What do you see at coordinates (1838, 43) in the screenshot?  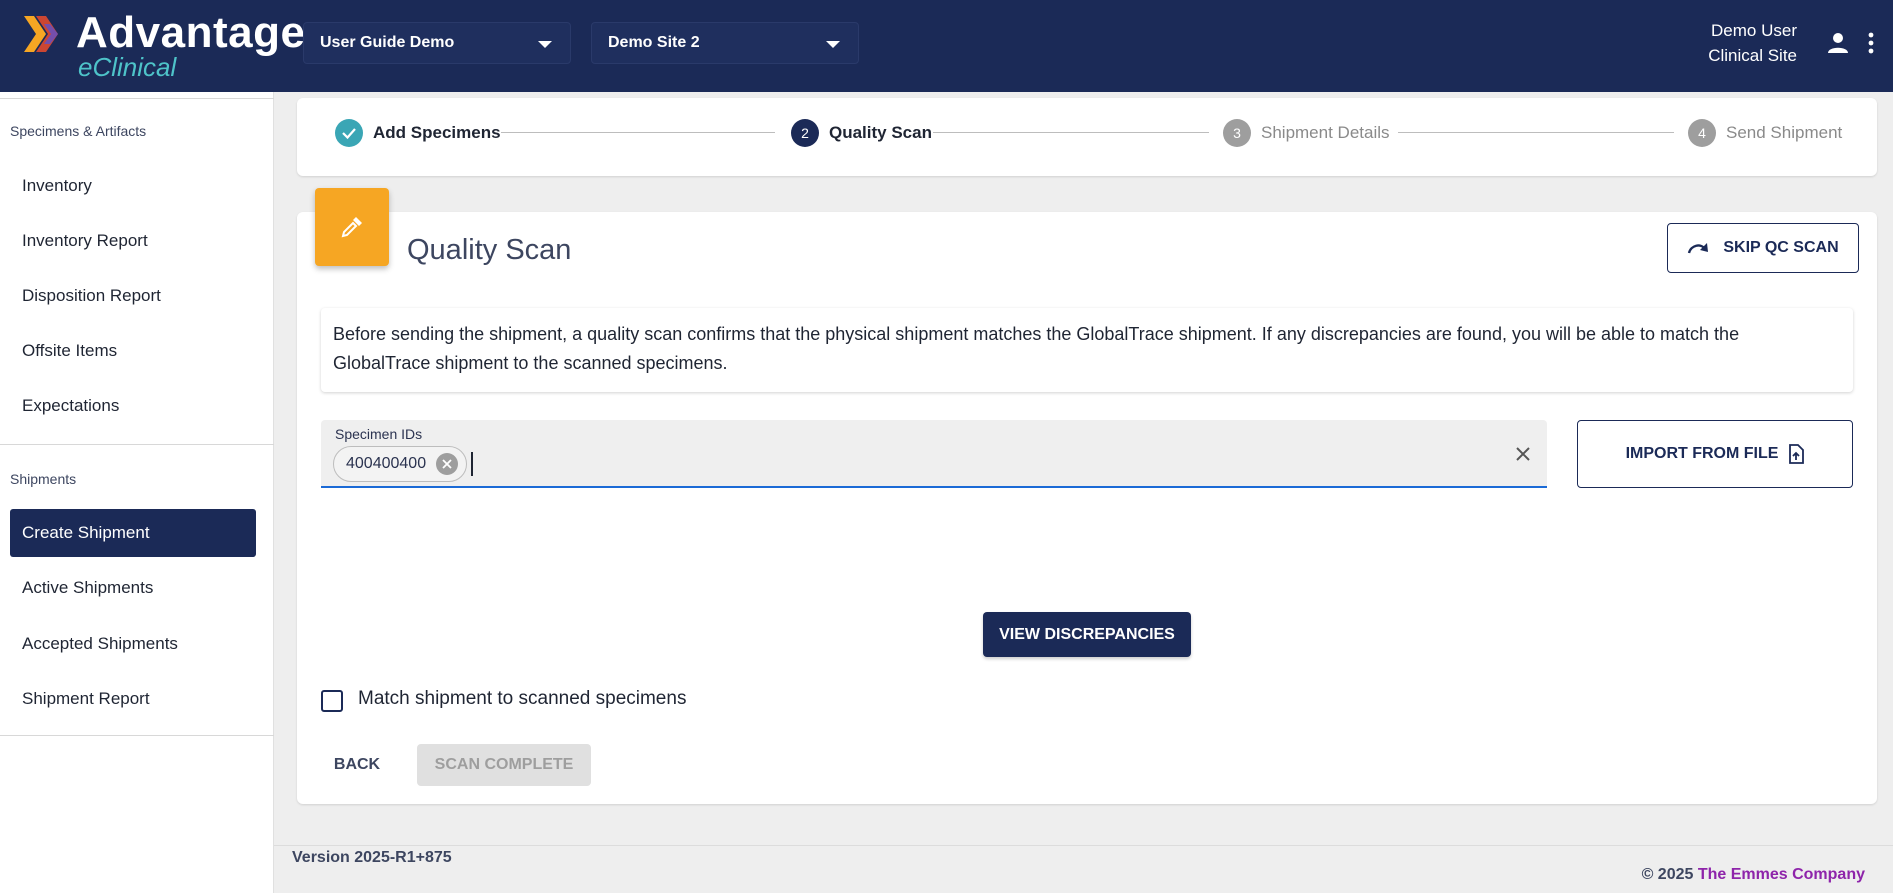 I see `user-icon` at bounding box center [1838, 43].